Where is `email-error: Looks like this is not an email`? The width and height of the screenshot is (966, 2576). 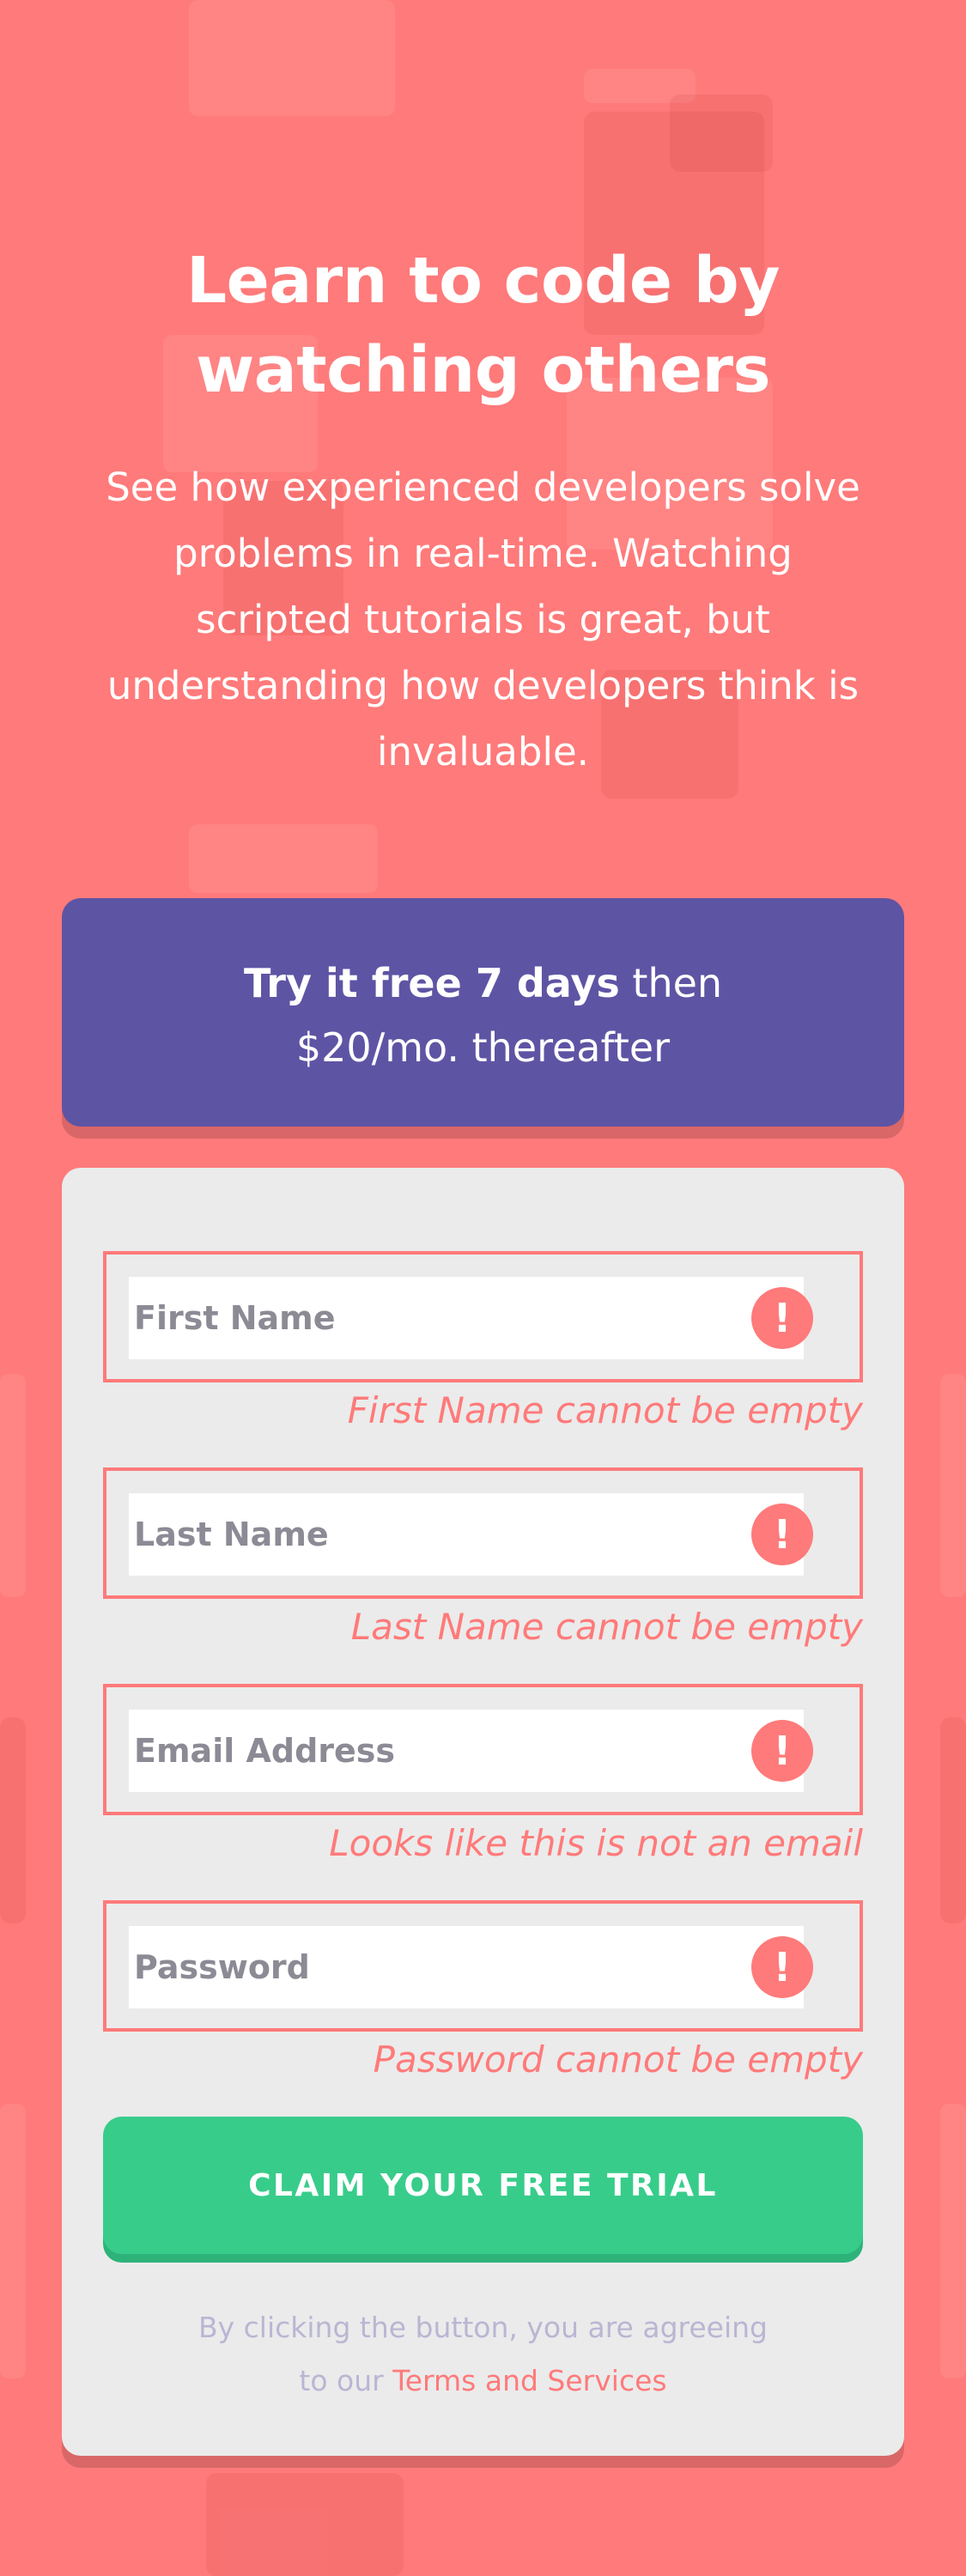
email-error: Looks like this is not an email is located at coordinates (596, 1843).